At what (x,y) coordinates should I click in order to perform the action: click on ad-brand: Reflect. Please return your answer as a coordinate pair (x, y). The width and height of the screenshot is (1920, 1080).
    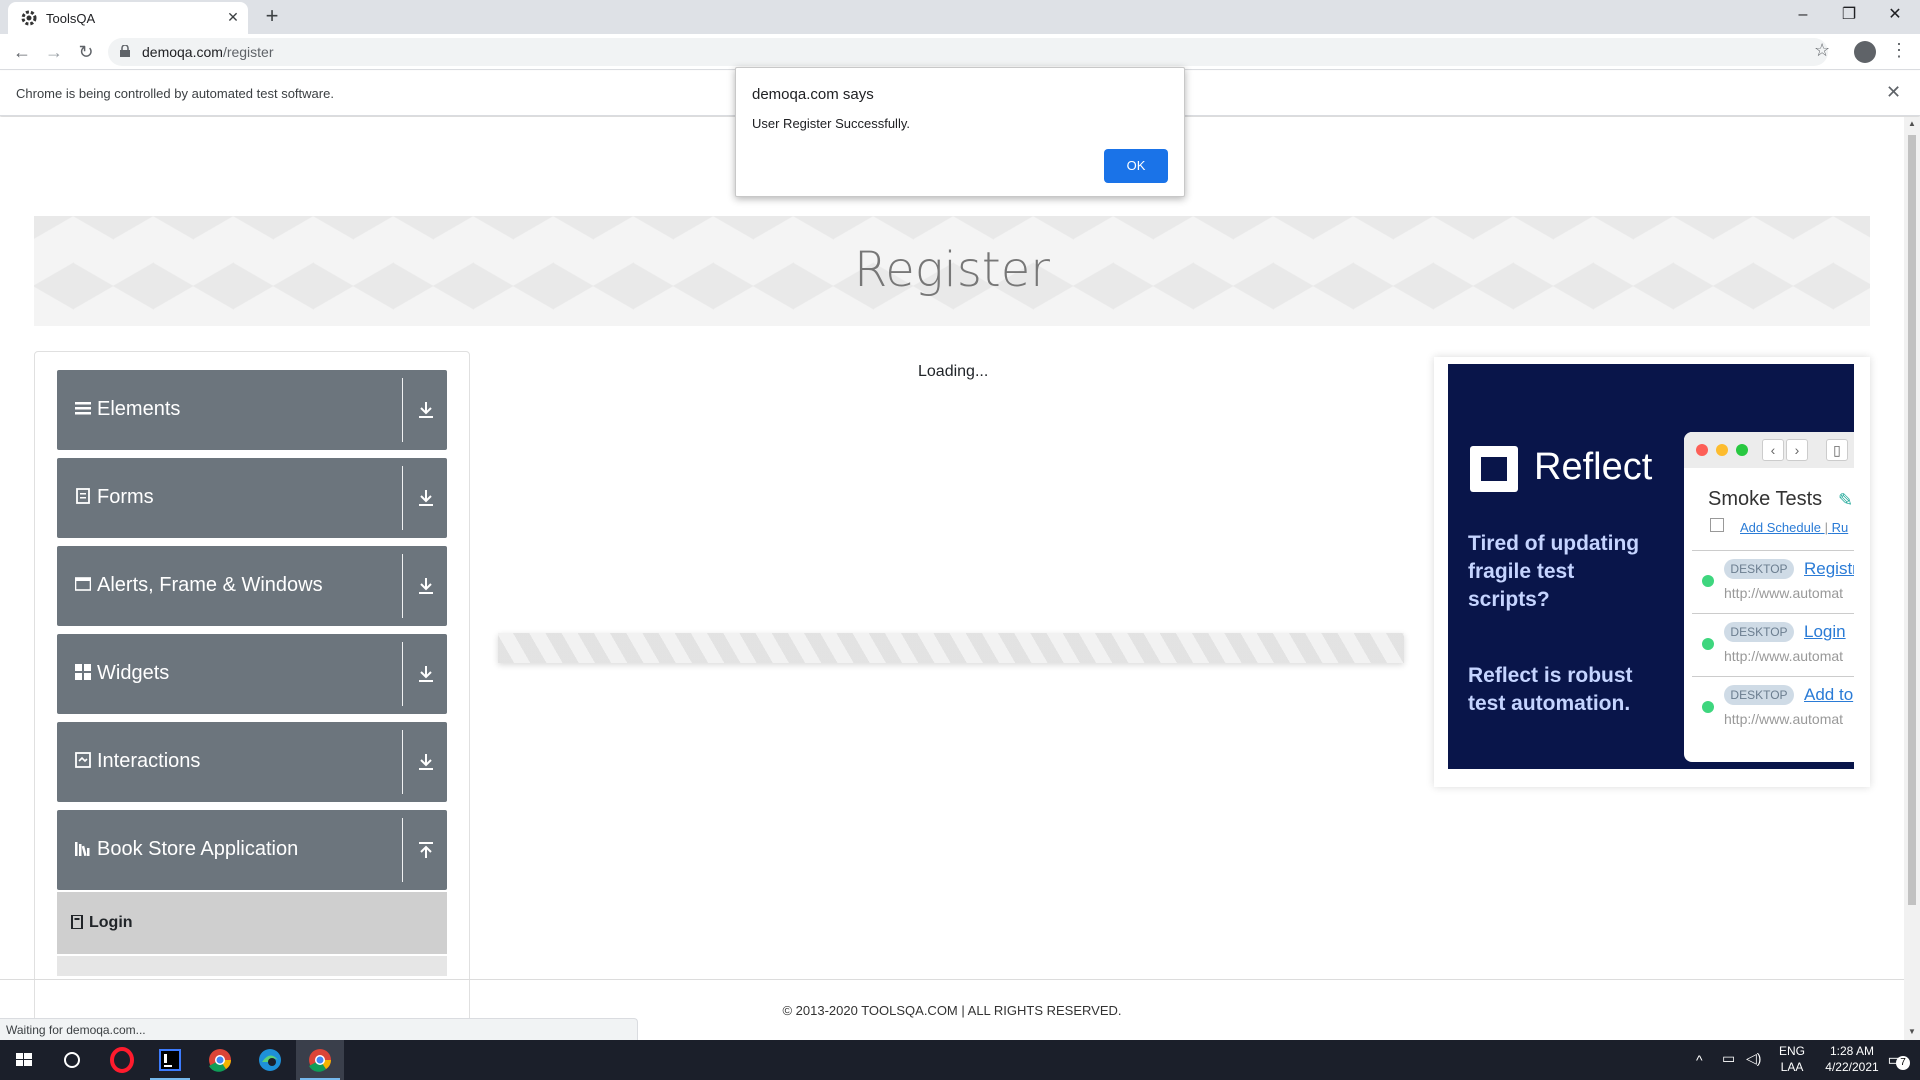
    Looking at the image, I should click on (1593, 467).